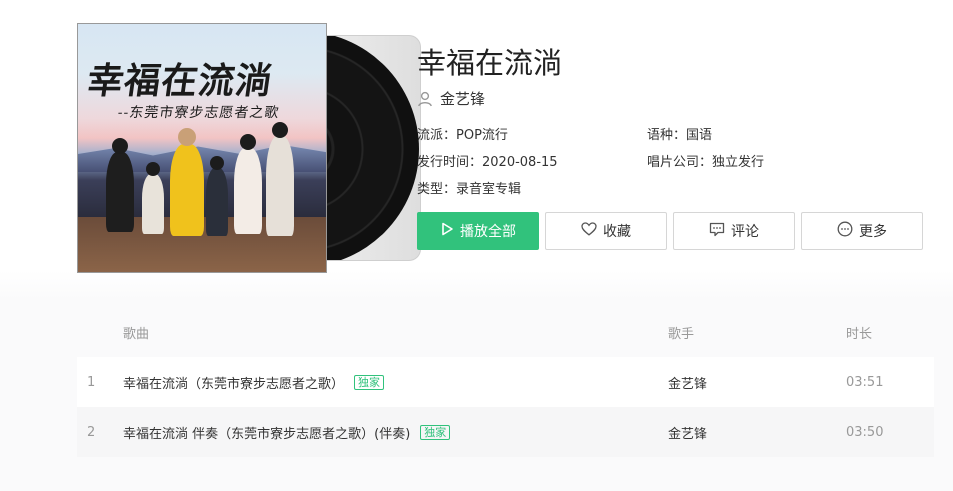 The width and height of the screenshot is (953, 491). Describe the element at coordinates (136, 334) in the screenshot. I see `header-song: 歌曲` at that location.